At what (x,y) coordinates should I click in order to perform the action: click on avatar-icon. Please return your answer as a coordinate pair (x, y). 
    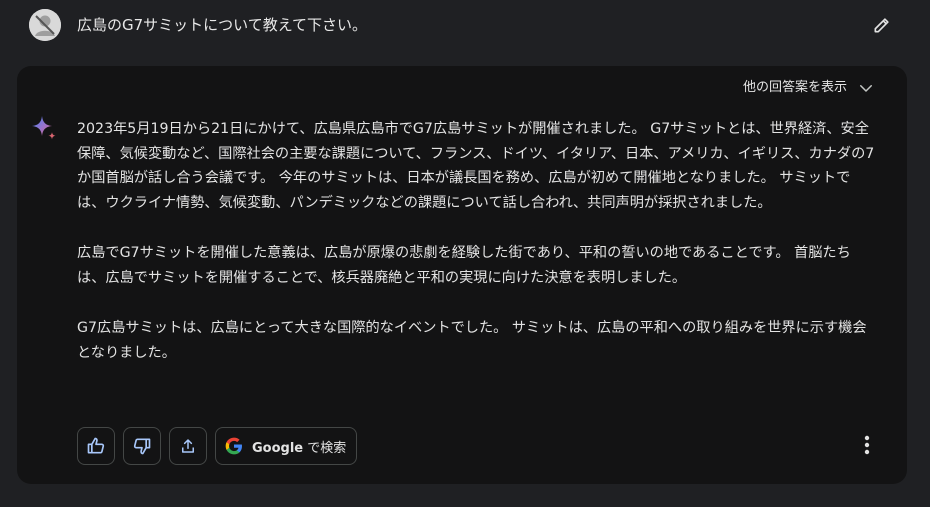
    Looking at the image, I should click on (45, 25).